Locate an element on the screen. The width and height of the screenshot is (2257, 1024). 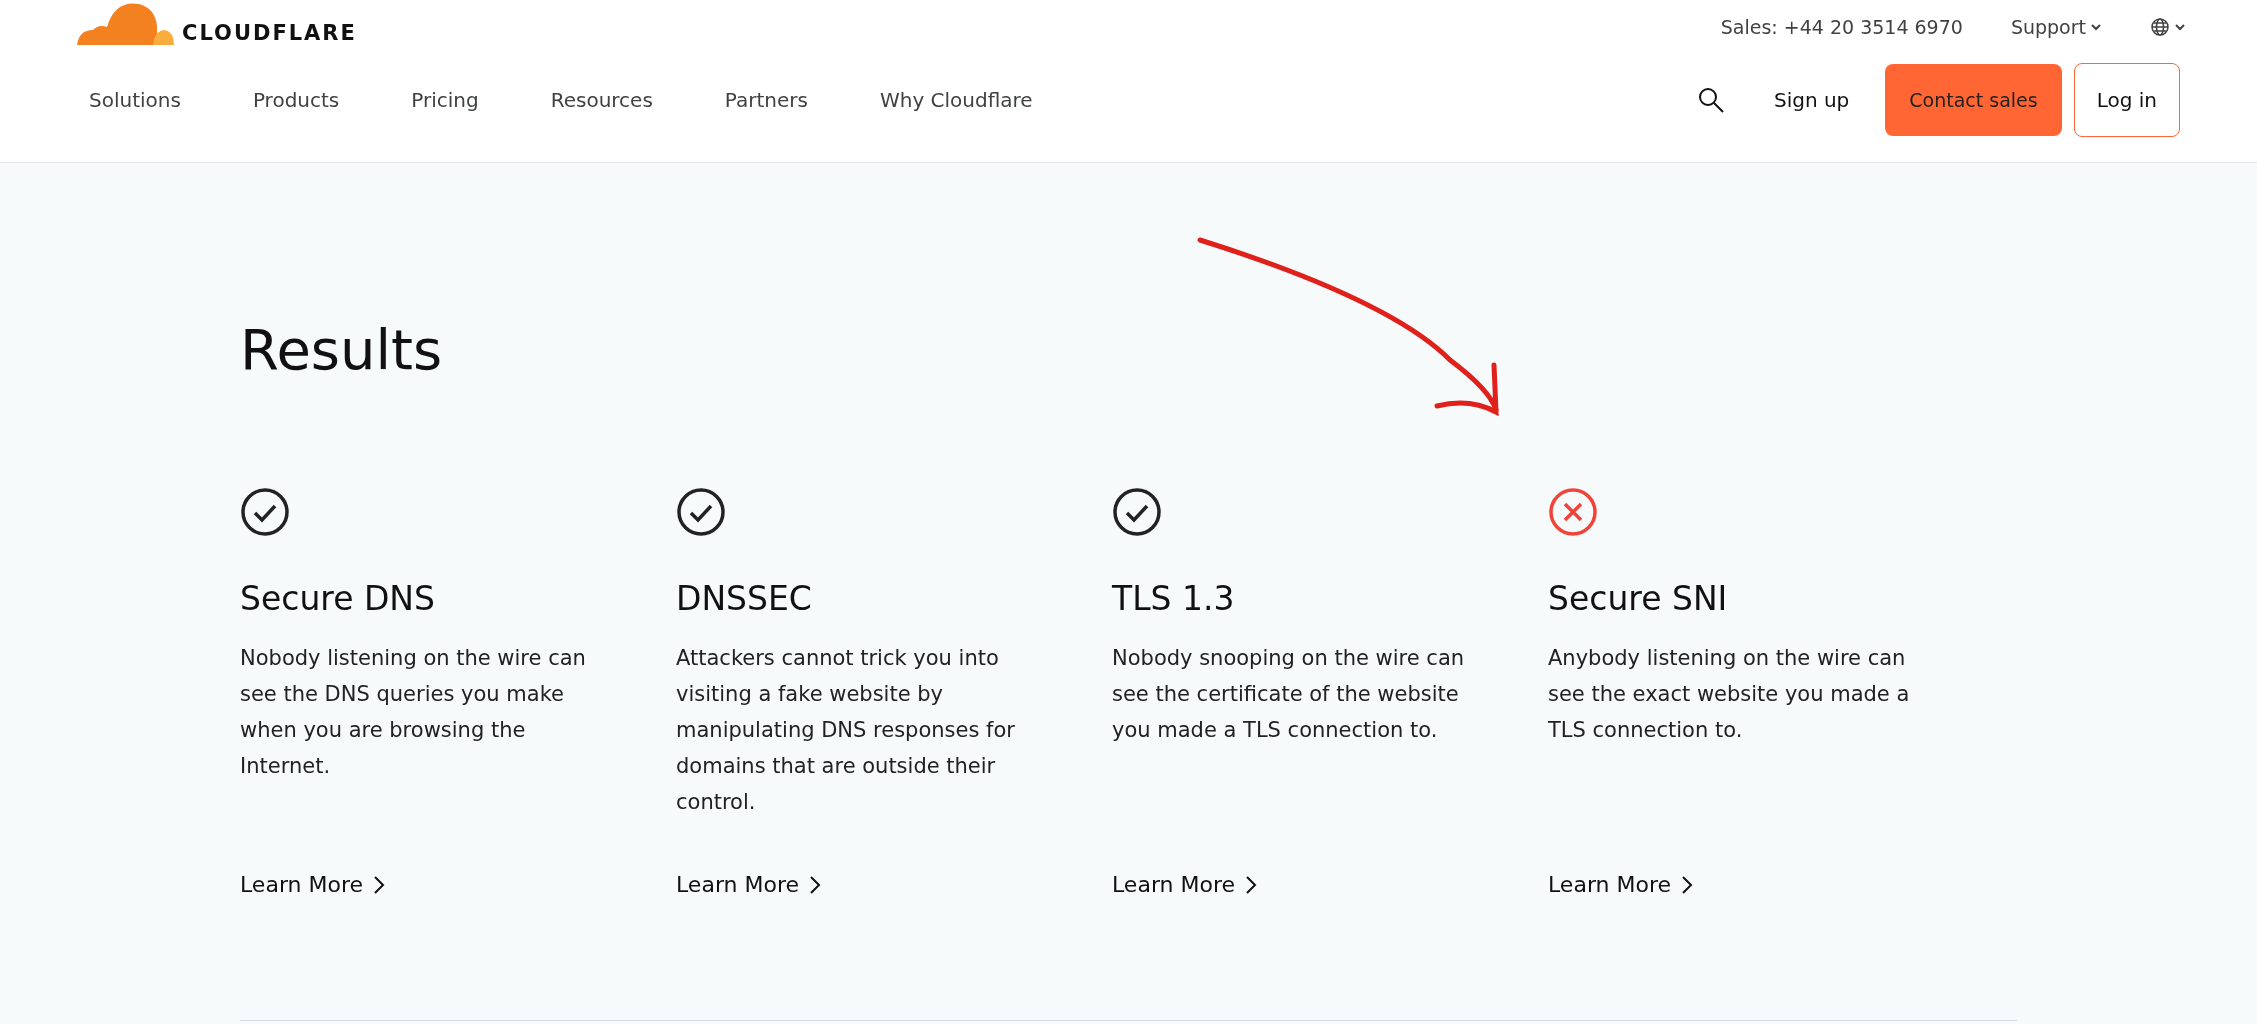
result-title: Secure SNI is located at coordinates (1638, 599).